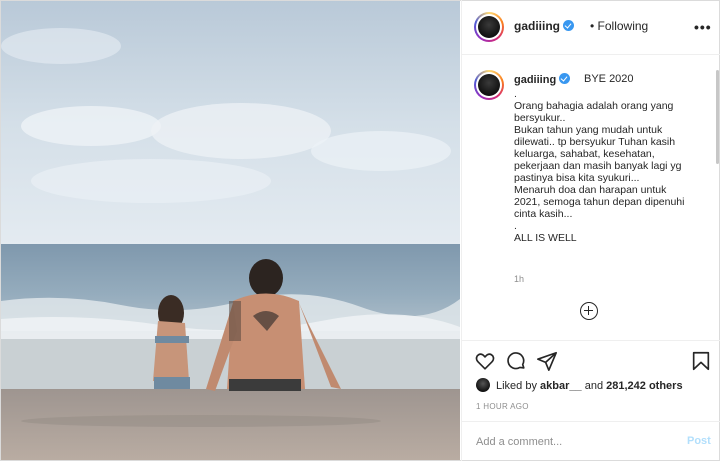 This screenshot has width=720, height=461. What do you see at coordinates (542, 79) in the screenshot?
I see `caption-username: gadiiing` at bounding box center [542, 79].